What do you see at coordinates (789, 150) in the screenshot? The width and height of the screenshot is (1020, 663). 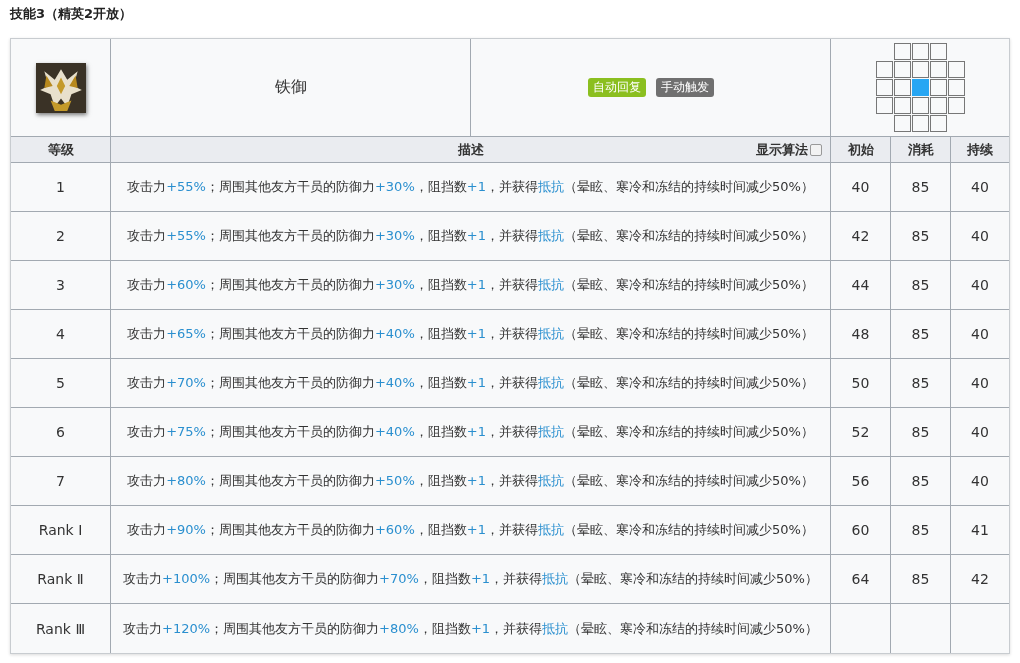 I see `show-formula-checkbox: 显示算法` at bounding box center [789, 150].